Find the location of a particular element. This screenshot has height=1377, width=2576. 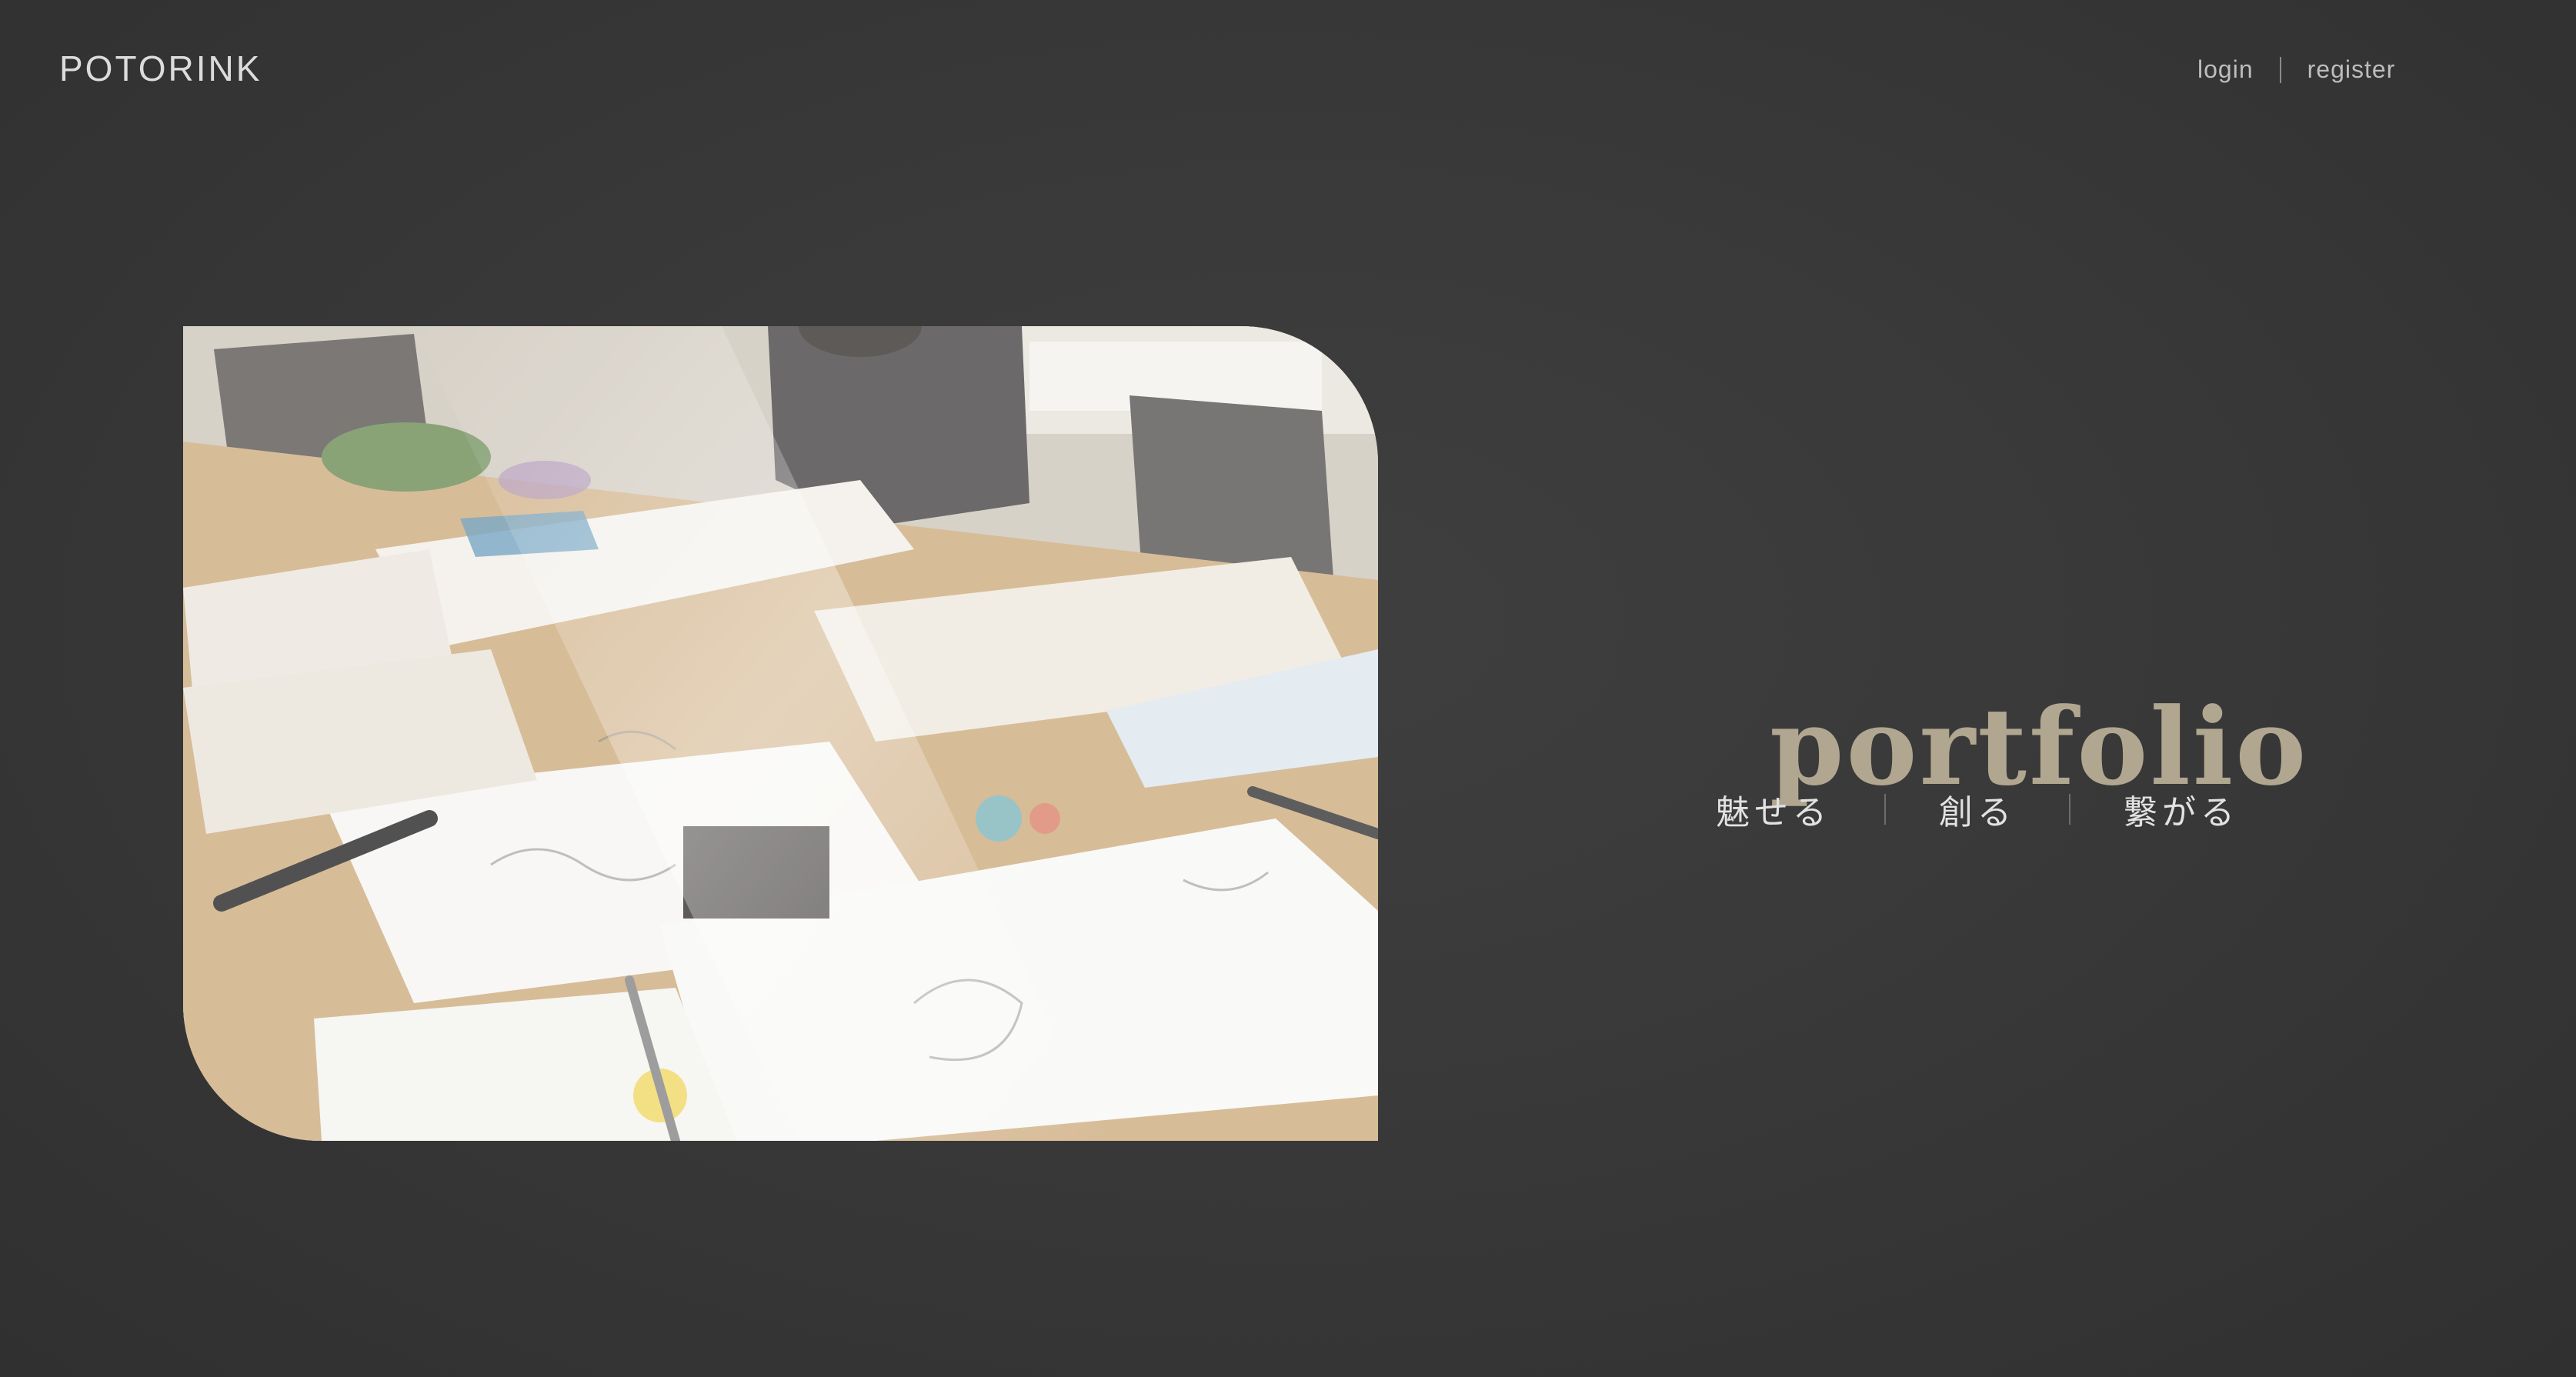

tagline-item: 創る is located at coordinates (1977, 812).